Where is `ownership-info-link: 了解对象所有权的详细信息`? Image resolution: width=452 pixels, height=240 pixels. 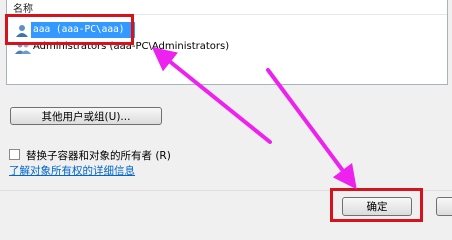 ownership-info-link: 了解对象所有权的详细信息 is located at coordinates (72, 170).